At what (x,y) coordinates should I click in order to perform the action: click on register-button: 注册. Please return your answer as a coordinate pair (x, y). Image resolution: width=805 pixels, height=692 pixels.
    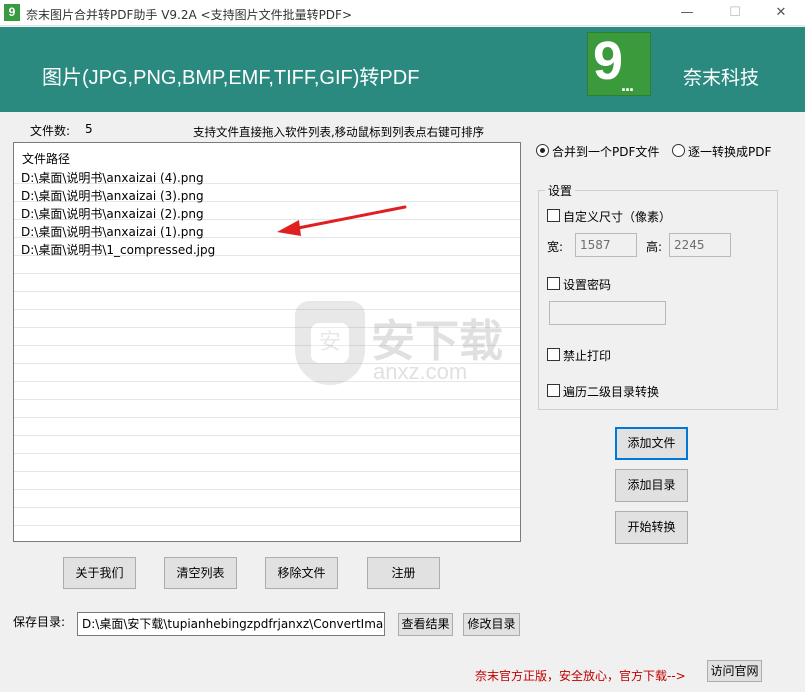
    Looking at the image, I should click on (403, 573).